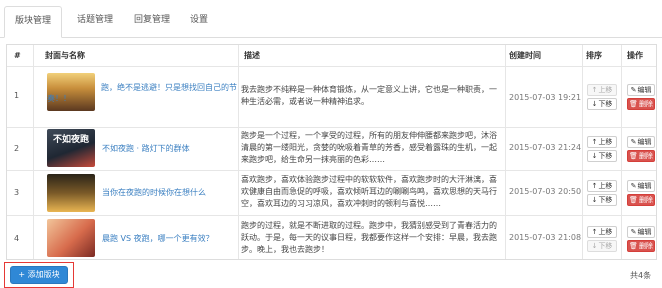 This screenshot has height=288, width=662. Describe the element at coordinates (152, 22) in the screenshot. I see `tab-reply-management: 回复管理` at that location.